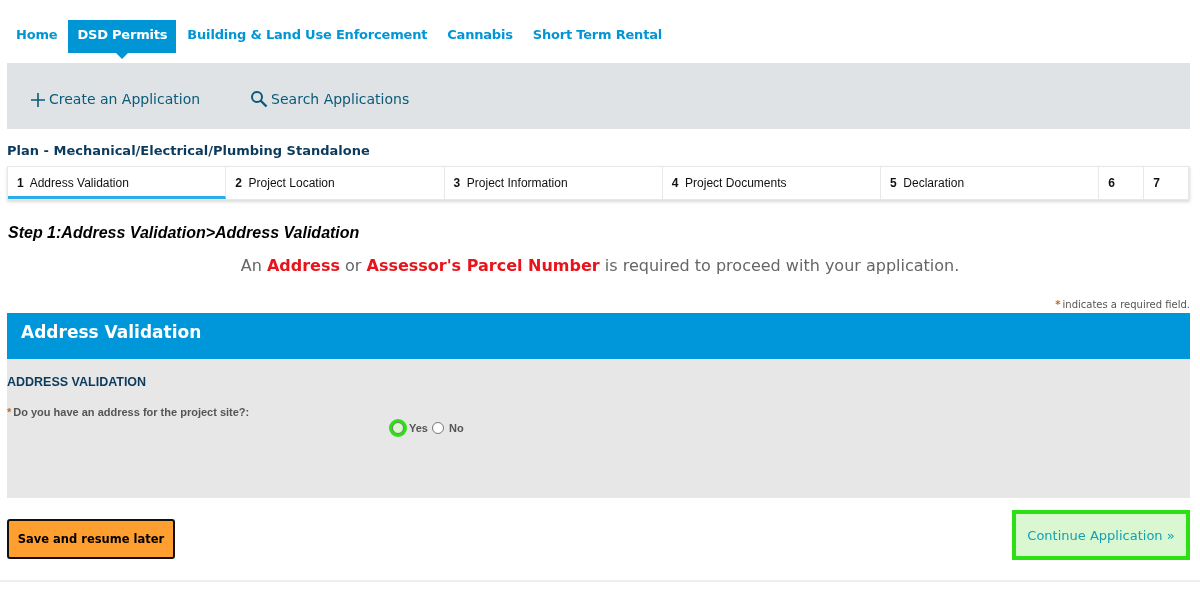 The image size is (1200, 593). Describe the element at coordinates (1166, 183) in the screenshot. I see `step-tab: 7` at that location.